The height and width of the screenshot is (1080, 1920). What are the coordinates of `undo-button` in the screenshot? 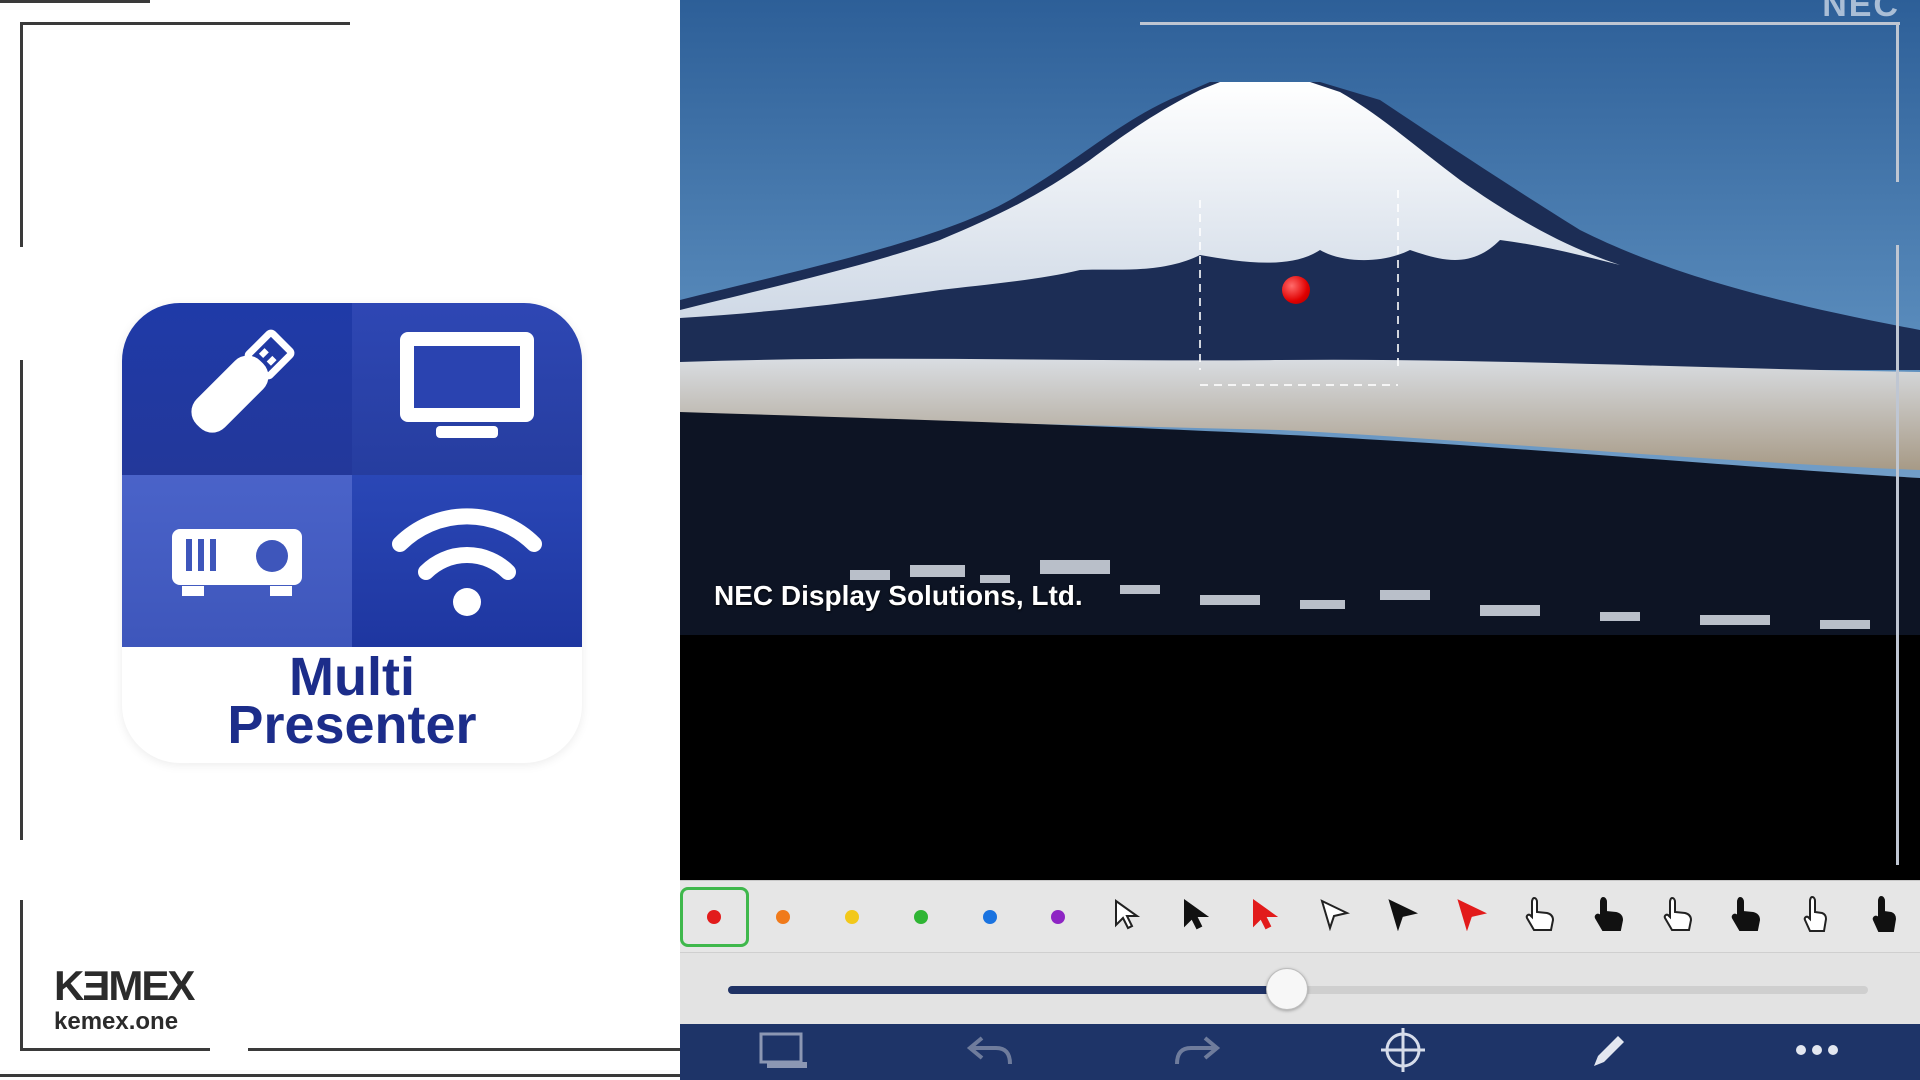 It's located at (990, 1052).